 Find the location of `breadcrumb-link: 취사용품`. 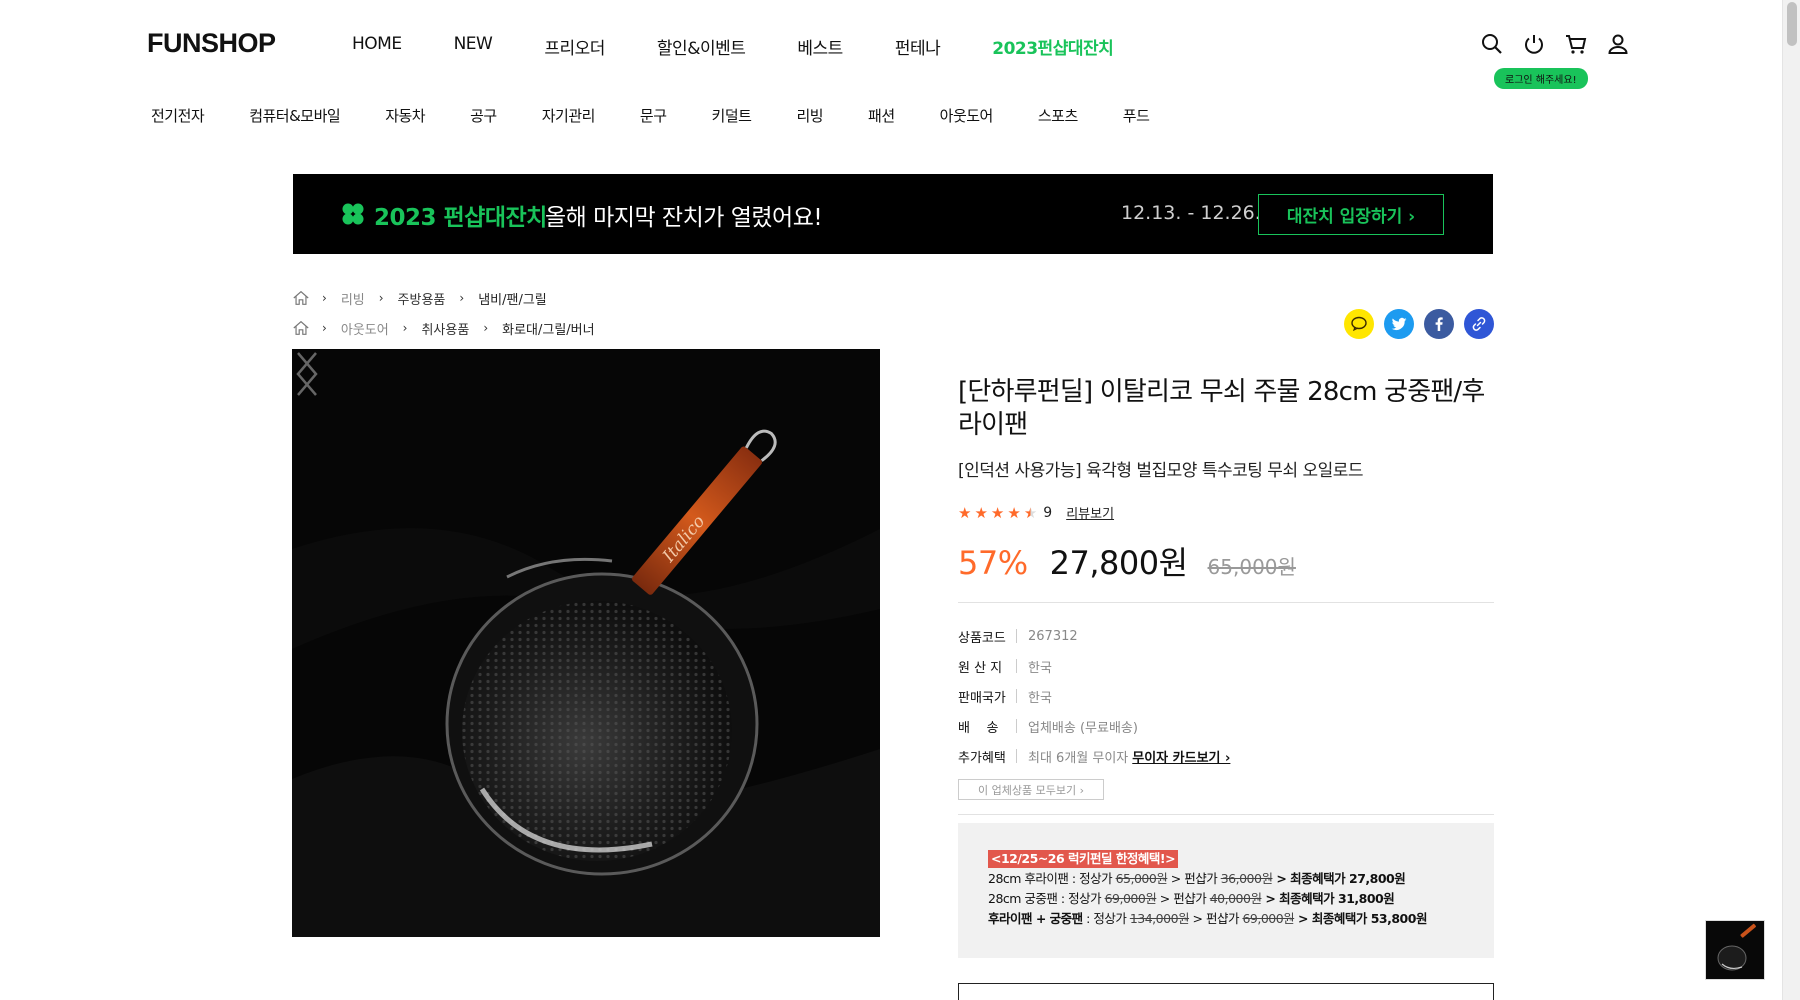

breadcrumb-link: 취사용품 is located at coordinates (445, 328).